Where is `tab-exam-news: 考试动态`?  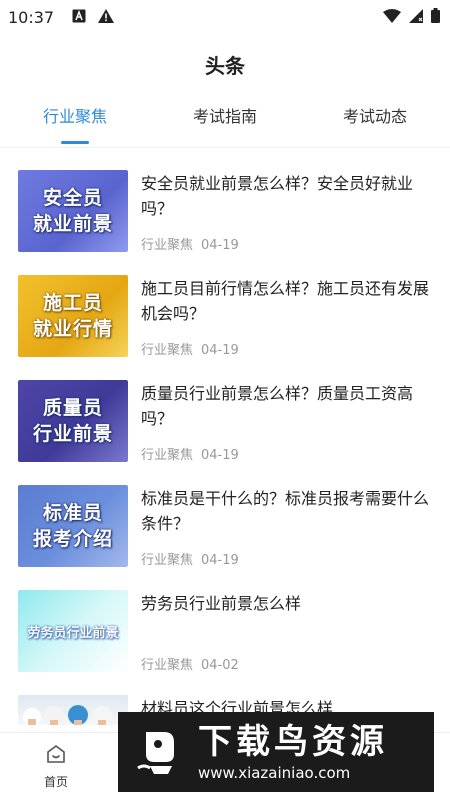
tab-exam-news: 考试动态 is located at coordinates (375, 122).